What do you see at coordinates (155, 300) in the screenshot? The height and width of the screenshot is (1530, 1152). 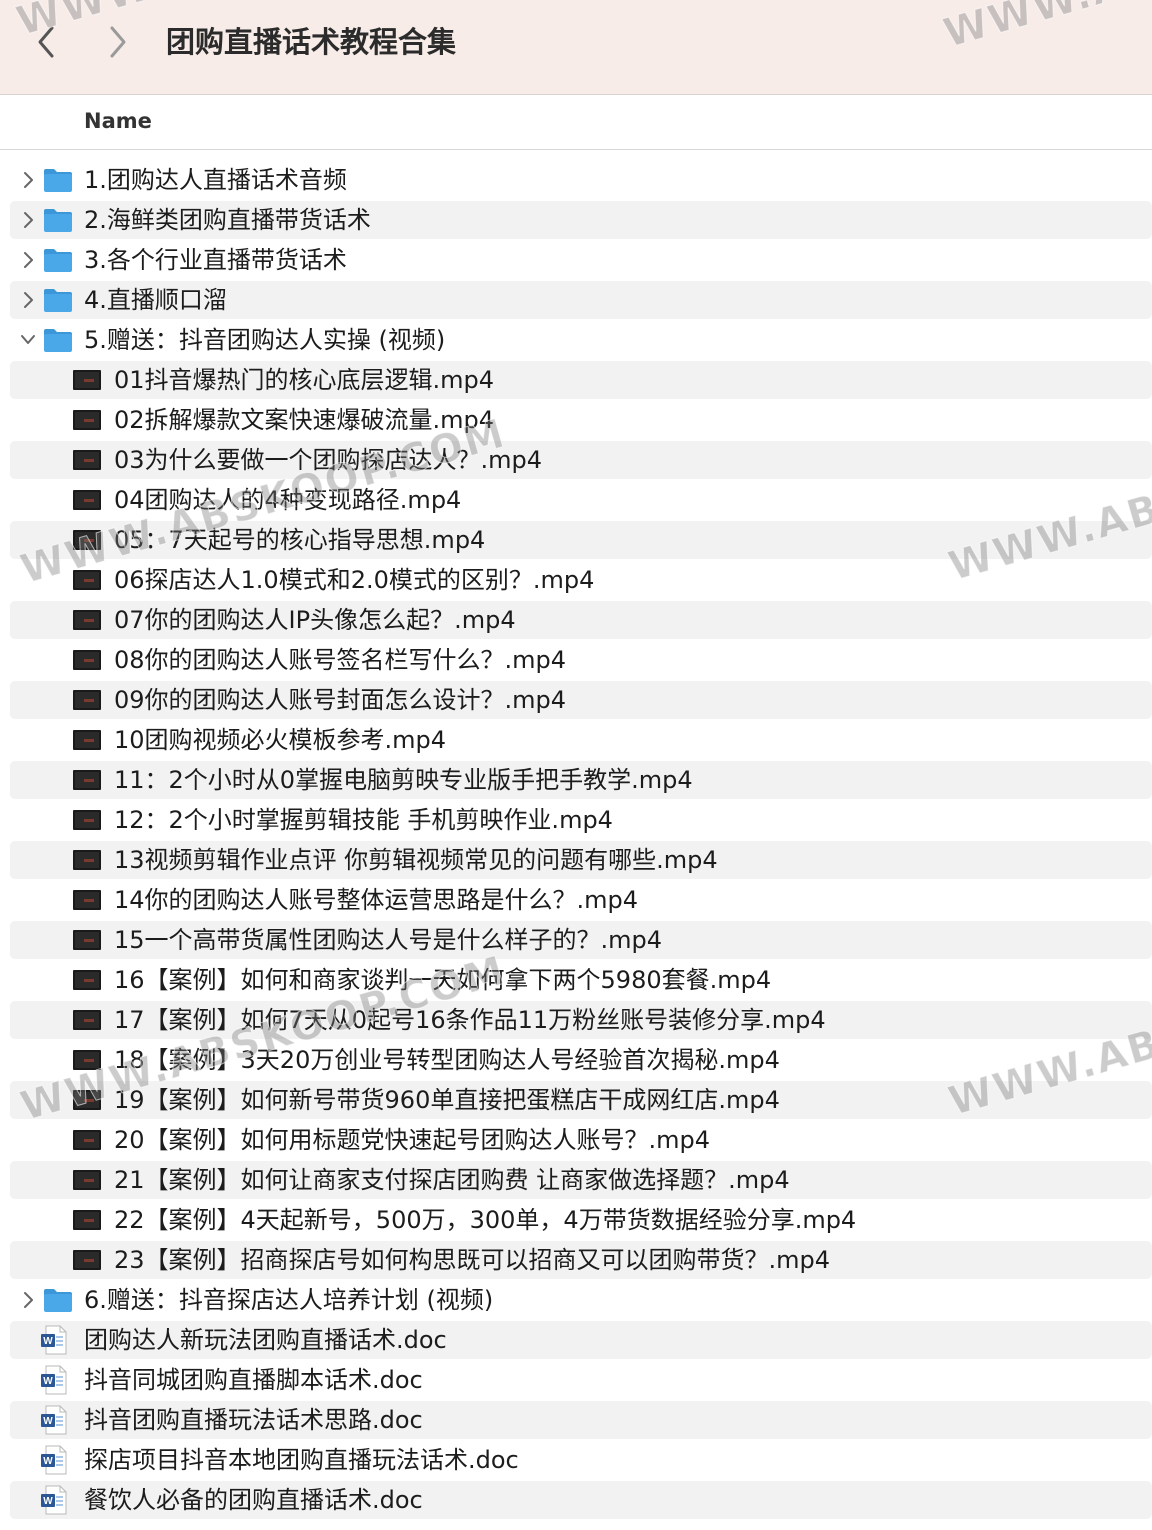 I see `item-name: 4.直播顺口溜` at bounding box center [155, 300].